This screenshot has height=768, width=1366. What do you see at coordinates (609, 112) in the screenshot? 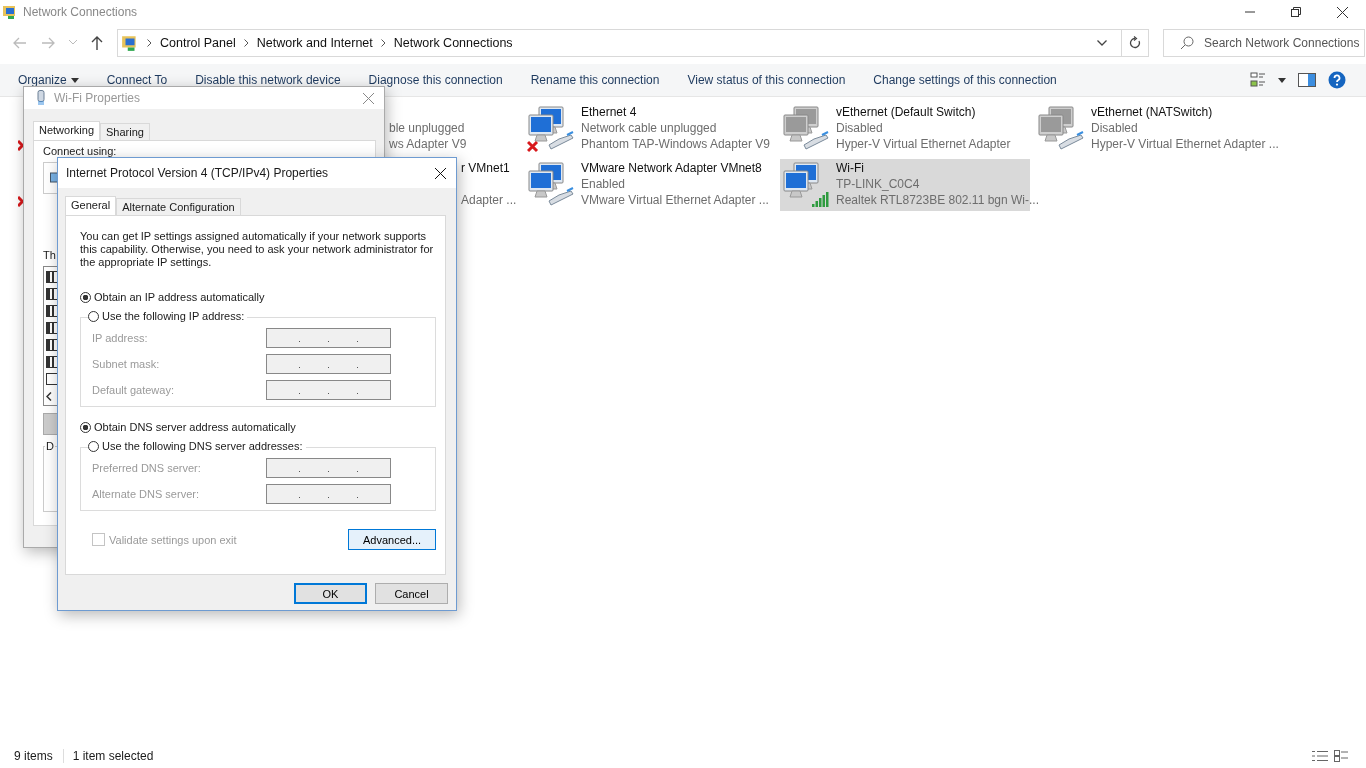
I see `connection-name: Ethernet 4` at bounding box center [609, 112].